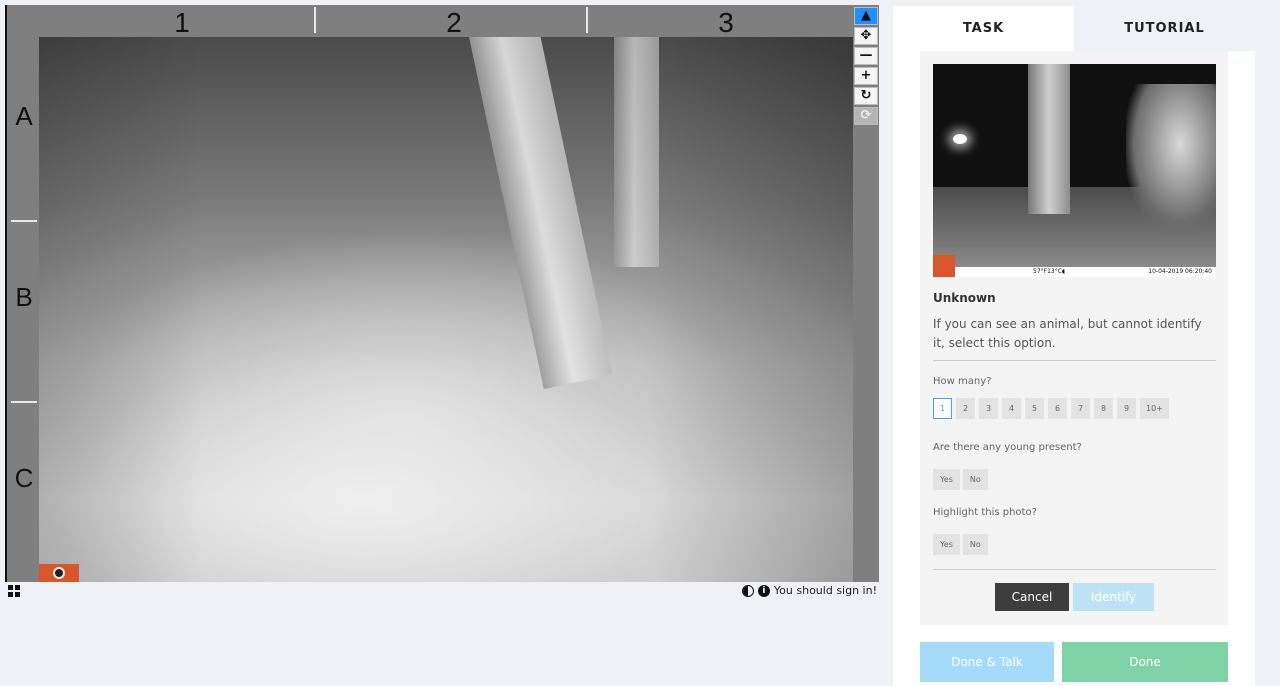 The width and height of the screenshot is (1280, 686). Describe the element at coordinates (1080, 408) in the screenshot. I see `count-option-7: 7` at that location.